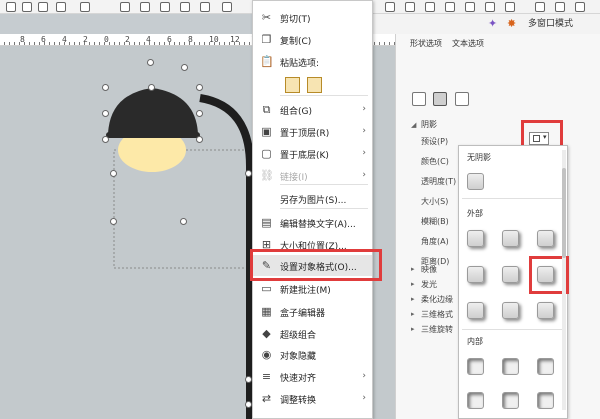 The width and height of the screenshot is (600, 419). I want to click on align-left-icon, so click(11, 7).